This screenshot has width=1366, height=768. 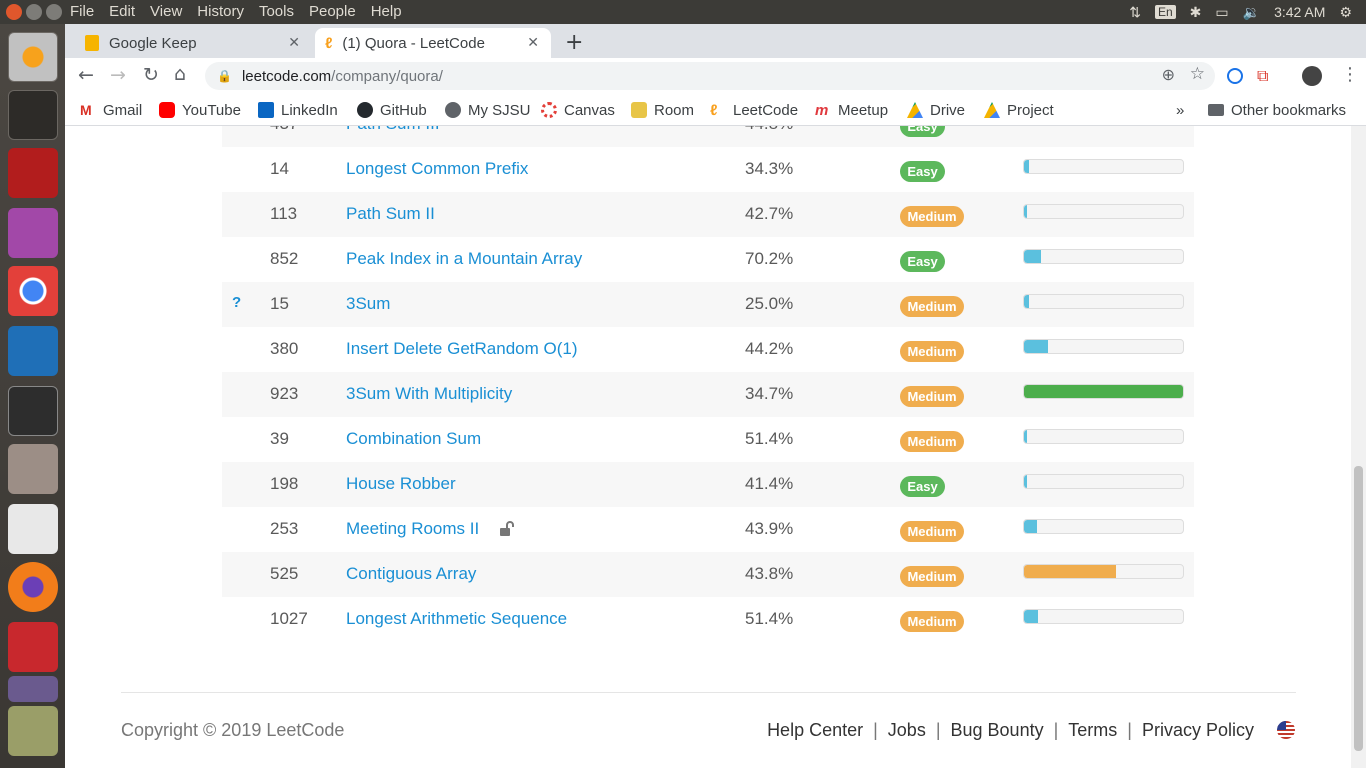 I want to click on clock: 3:42 AM, so click(x=1299, y=12).